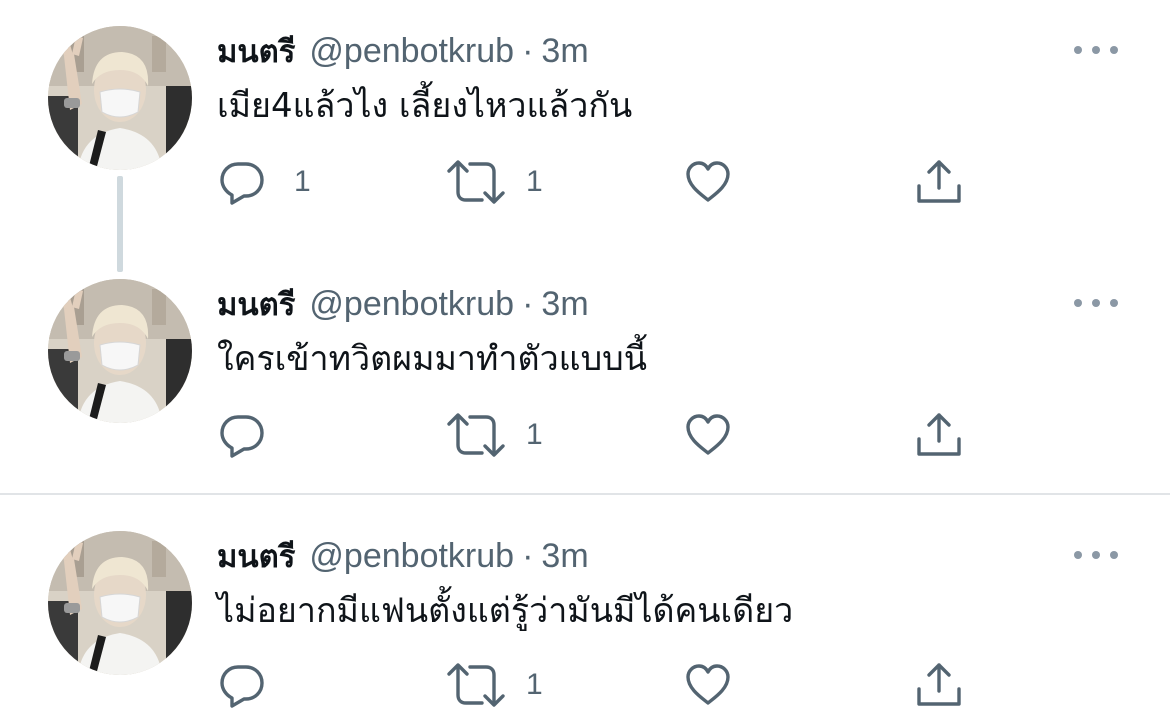 This screenshot has height=721, width=1170. I want to click on tweet-text: ใครเข้าทวิตผมมาทำตัวแบบนี้, so click(432, 359).